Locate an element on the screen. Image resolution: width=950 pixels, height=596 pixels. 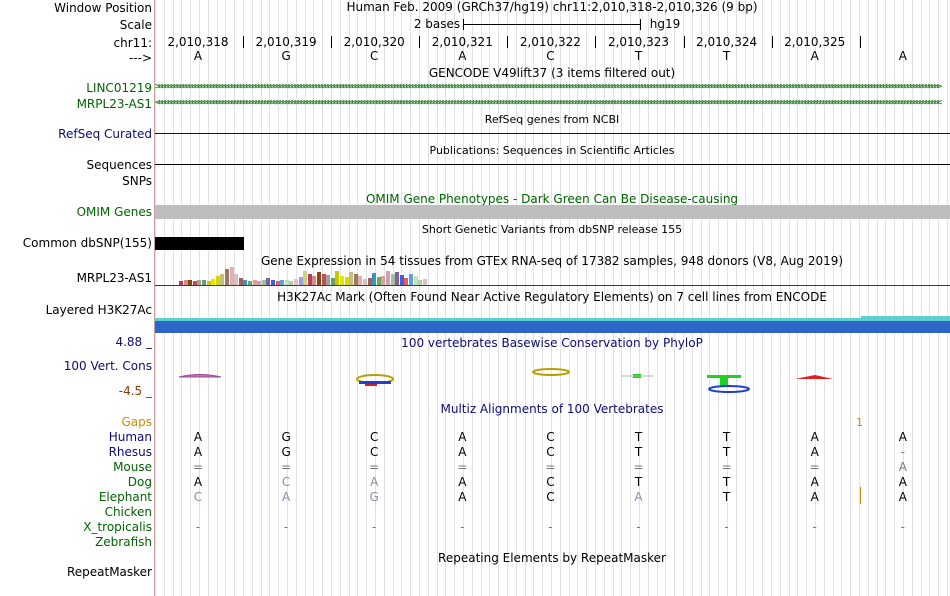
phylop-logo-glyphs is located at coordinates (552, 380).